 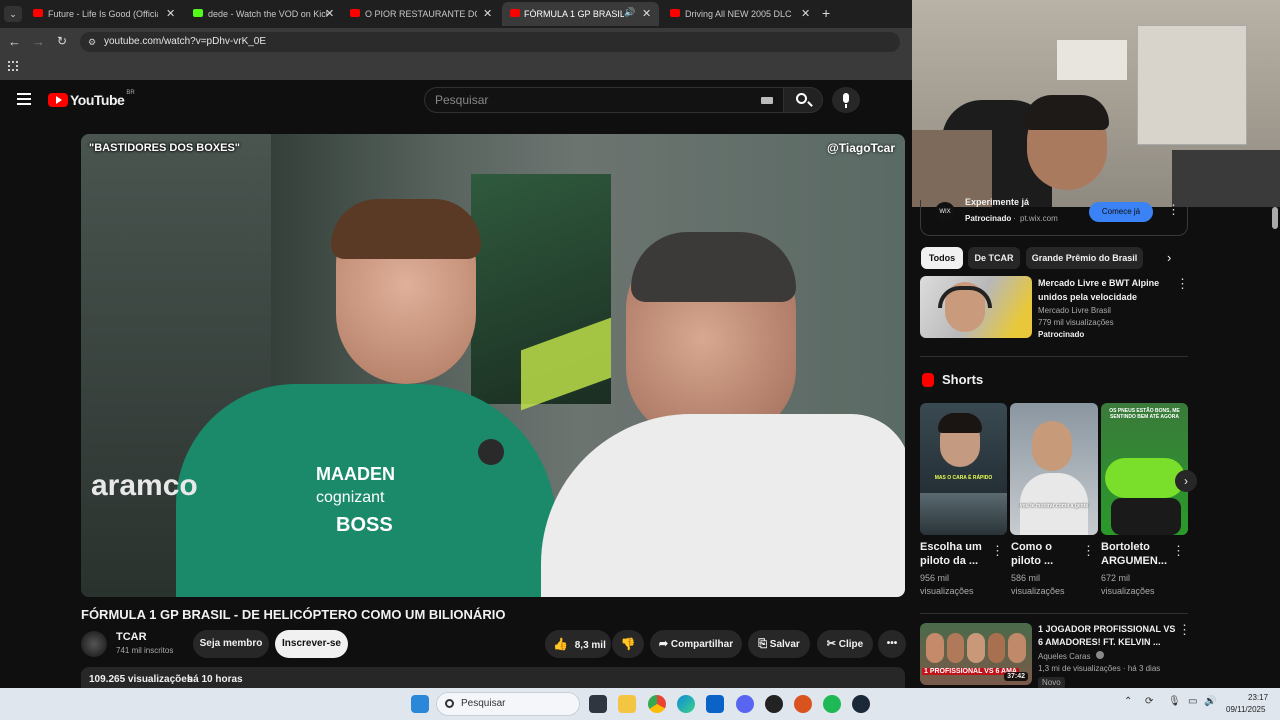 What do you see at coordinates (951, 547) in the screenshot?
I see `short-title-1: Escolha um` at bounding box center [951, 547].